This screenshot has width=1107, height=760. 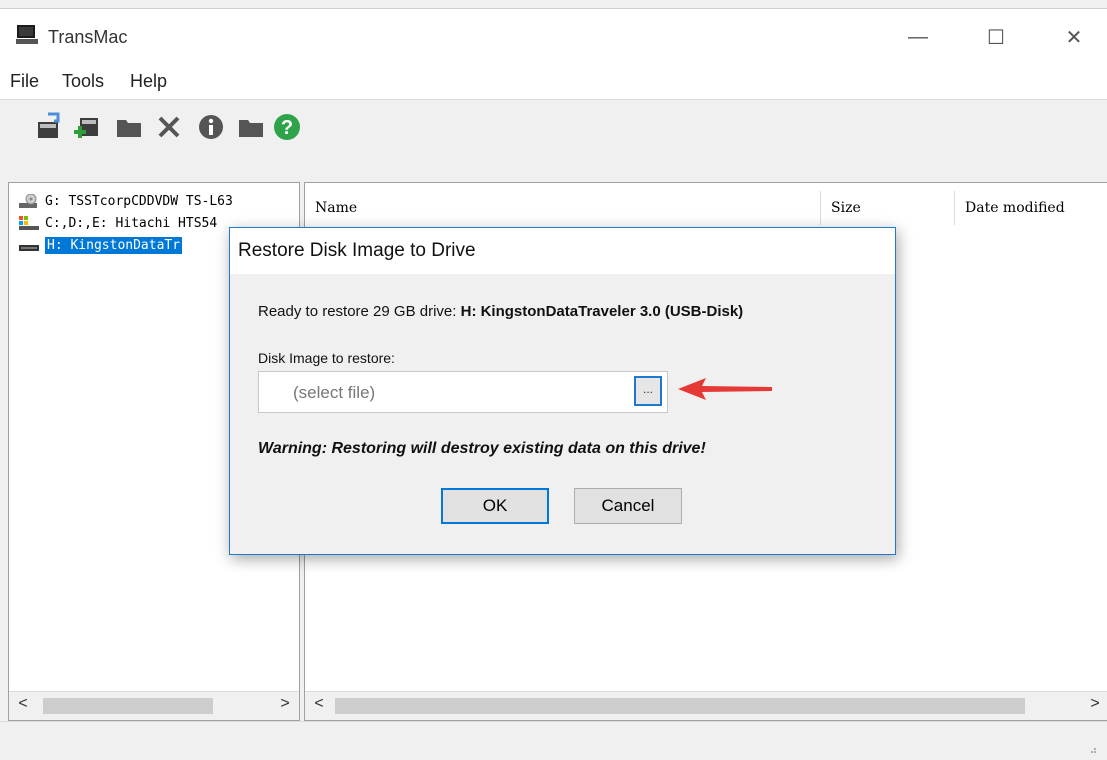 What do you see at coordinates (553, 139) in the screenshot?
I see `toolbar: ?` at bounding box center [553, 139].